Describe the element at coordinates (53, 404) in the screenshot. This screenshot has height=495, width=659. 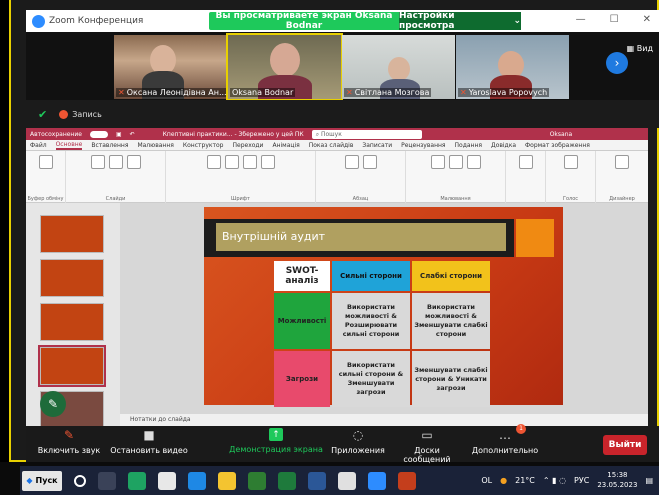
I see `annotate-pen-icon: ✎` at that location.